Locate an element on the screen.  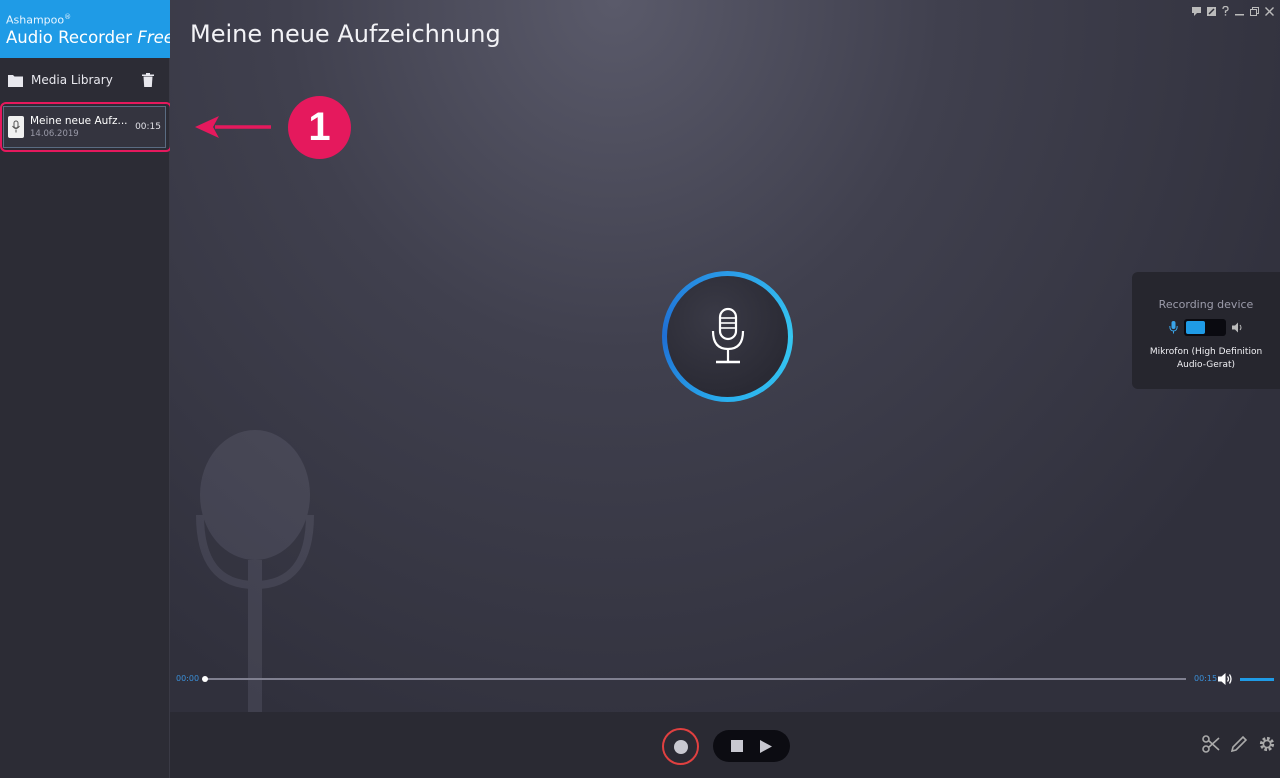
microphone-source-icon is located at coordinates (1173, 327).